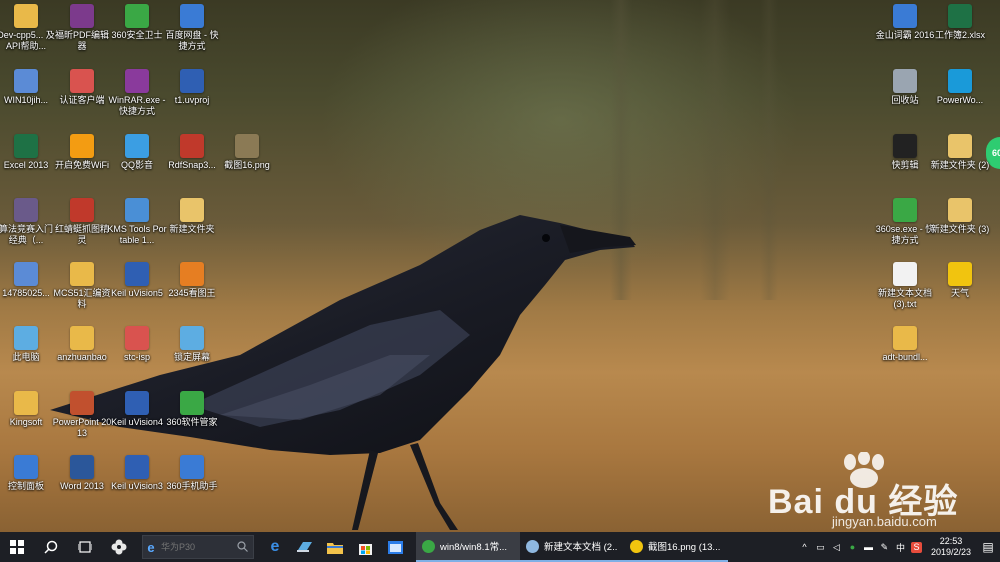 This screenshot has width=1000, height=562. I want to click on 360-software-icon, so click(192, 403).